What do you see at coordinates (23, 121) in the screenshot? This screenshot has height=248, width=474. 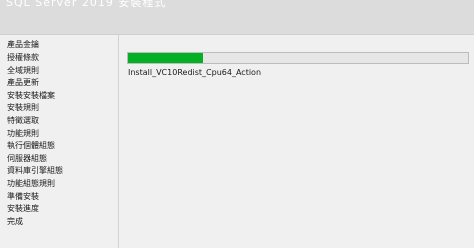 I see `sidebar-item-feature-selection: 特徵選取` at bounding box center [23, 121].